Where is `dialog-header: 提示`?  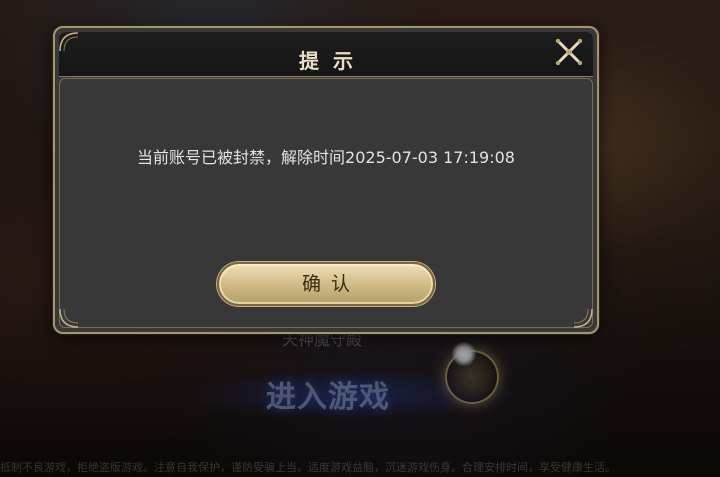 dialog-header: 提示 is located at coordinates (326, 54).